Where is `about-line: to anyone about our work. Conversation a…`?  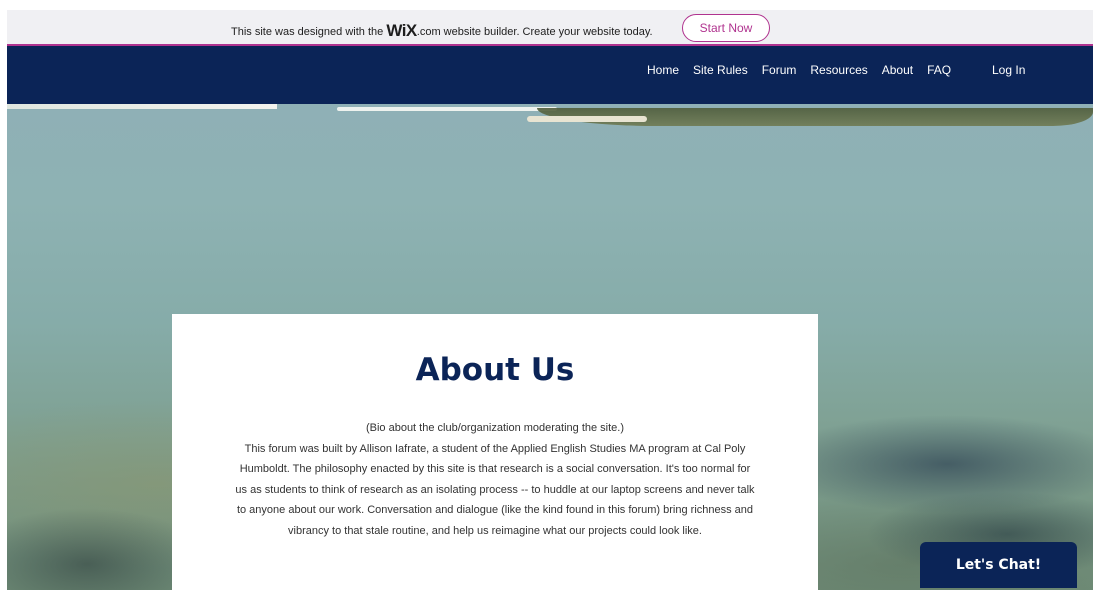
about-line: to anyone about our work. Conversation a… is located at coordinates (495, 510).